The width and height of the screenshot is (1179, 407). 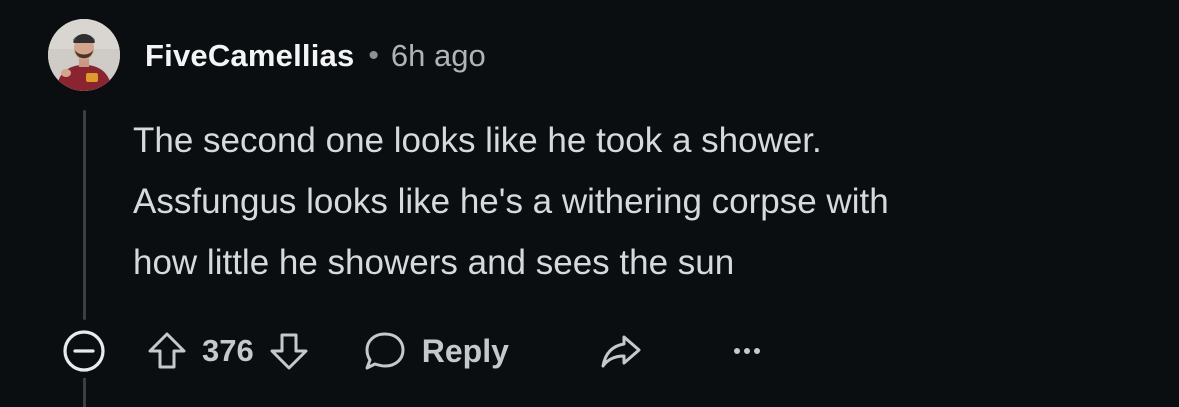 What do you see at coordinates (434, 262) in the screenshot?
I see `comment-body-line: how little he showers and sees the sun` at bounding box center [434, 262].